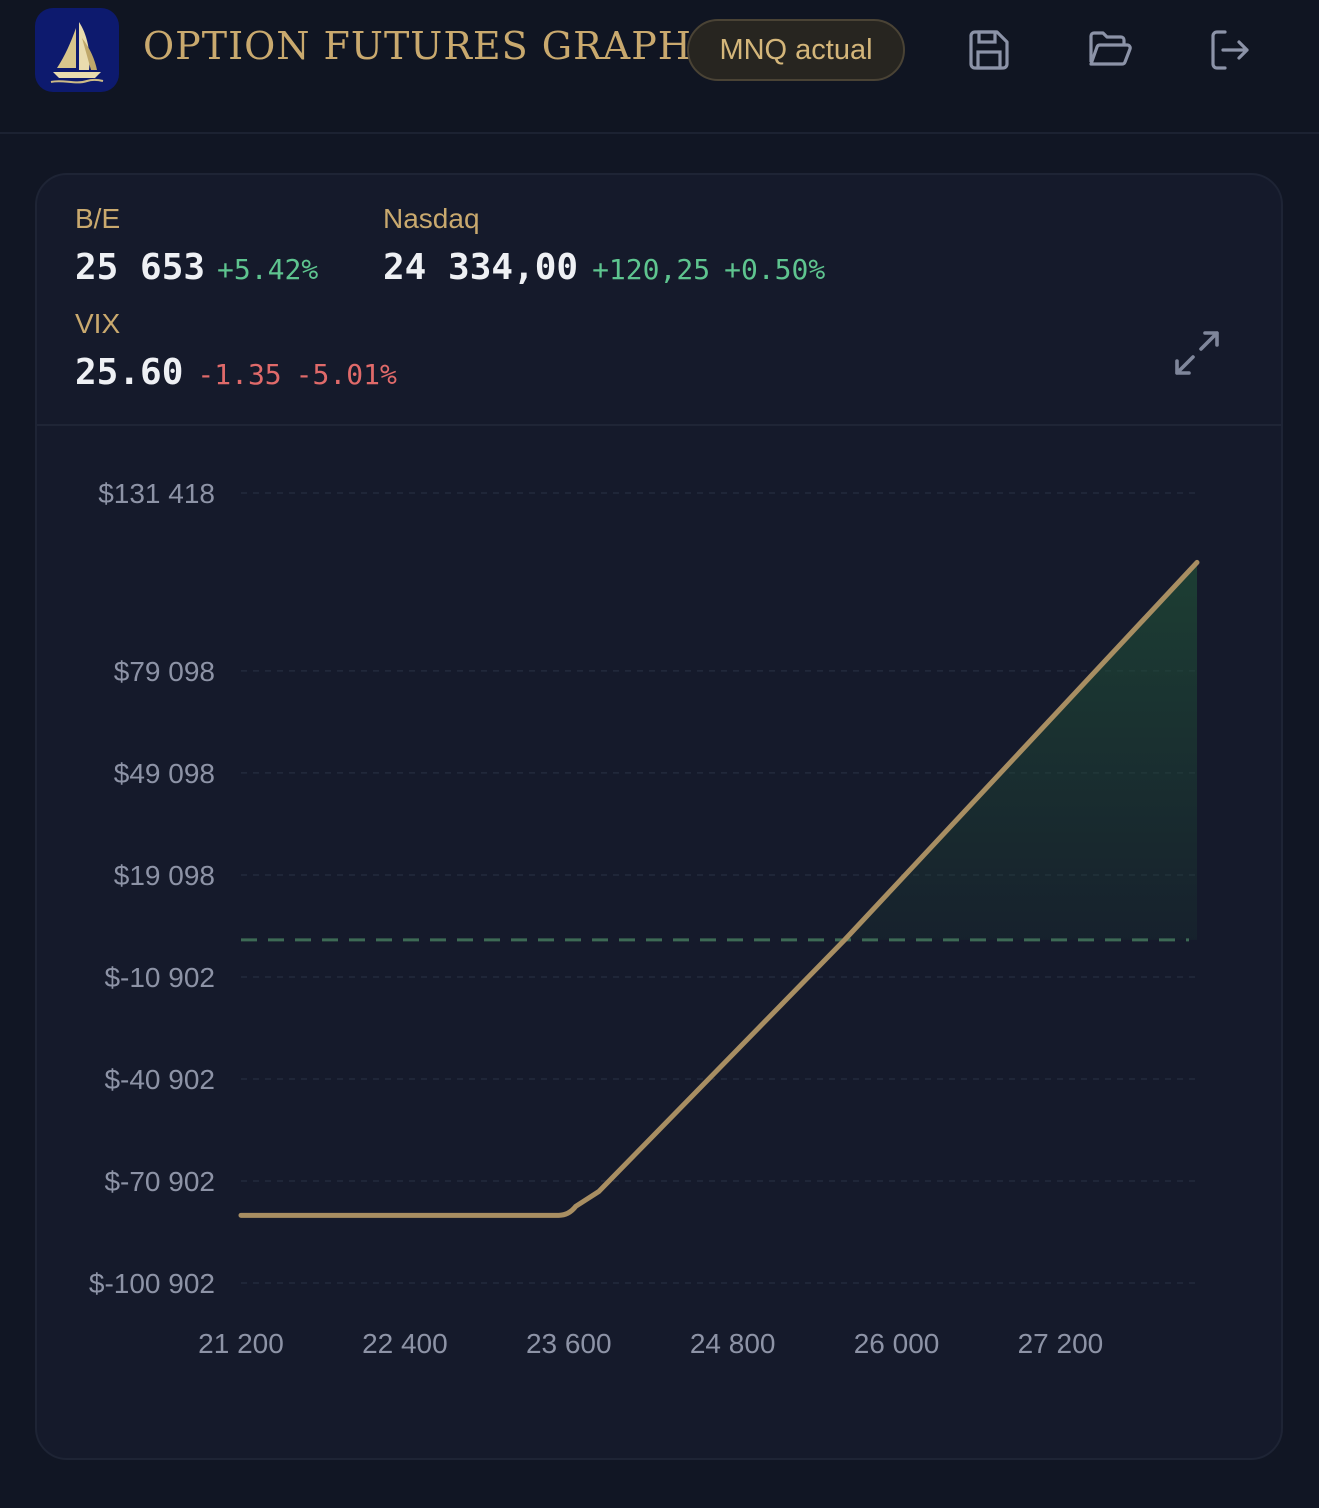 The width and height of the screenshot is (1319, 1508). I want to click on y-tick-label: $19 098, so click(164, 875).